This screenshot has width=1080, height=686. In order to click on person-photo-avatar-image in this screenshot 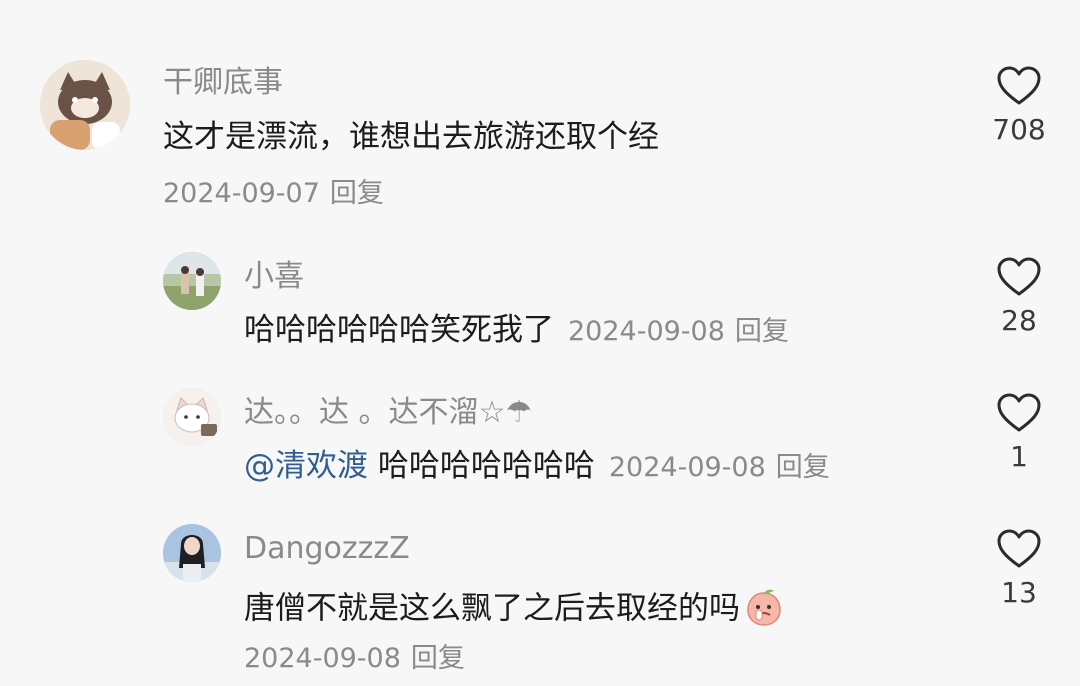, I will do `click(192, 553)`.